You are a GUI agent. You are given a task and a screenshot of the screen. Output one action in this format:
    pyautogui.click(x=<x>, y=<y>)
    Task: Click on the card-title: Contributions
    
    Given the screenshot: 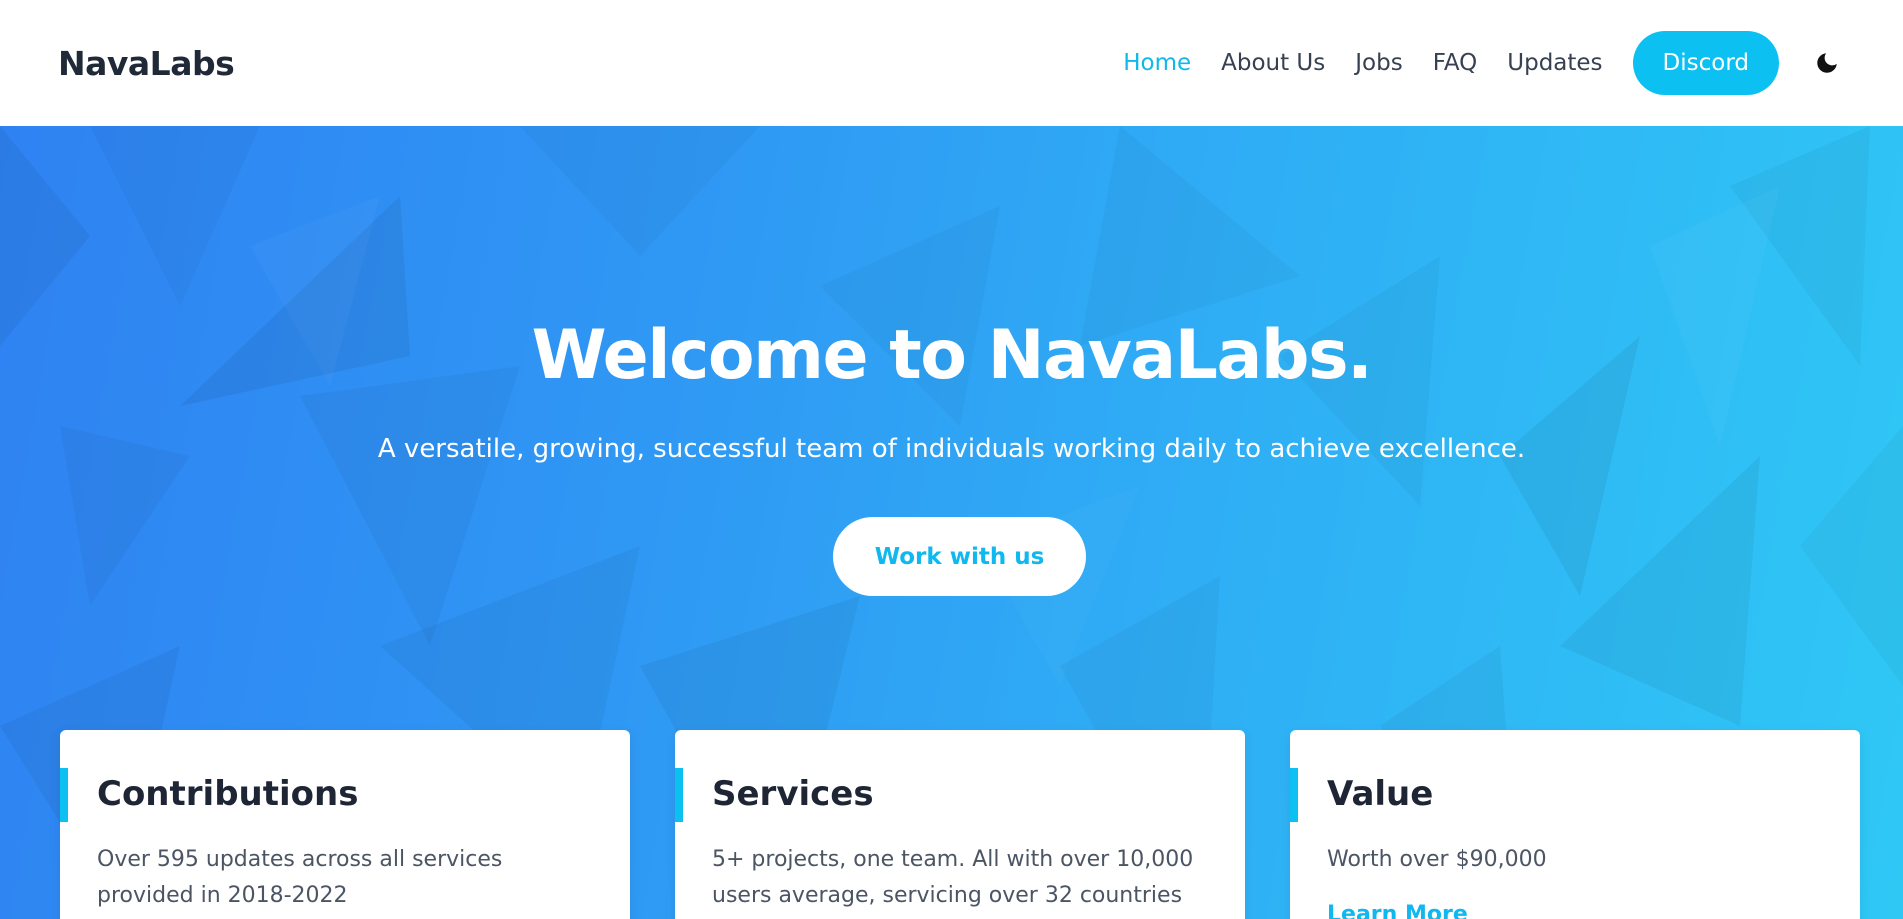 What is the action you would take?
    pyautogui.click(x=228, y=794)
    